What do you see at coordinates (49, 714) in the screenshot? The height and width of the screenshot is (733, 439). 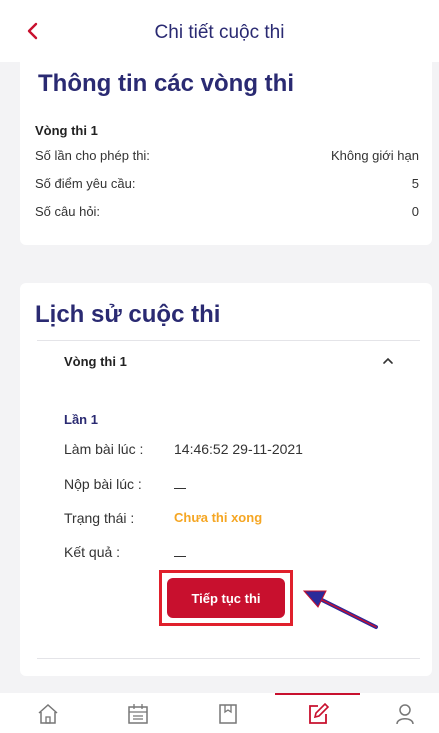 I see `home-icon` at bounding box center [49, 714].